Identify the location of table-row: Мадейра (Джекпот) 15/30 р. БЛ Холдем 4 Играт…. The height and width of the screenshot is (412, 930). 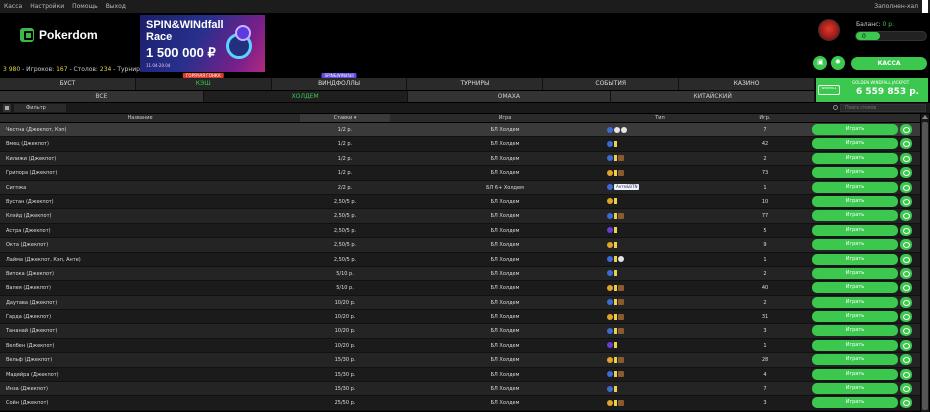
(460, 375).